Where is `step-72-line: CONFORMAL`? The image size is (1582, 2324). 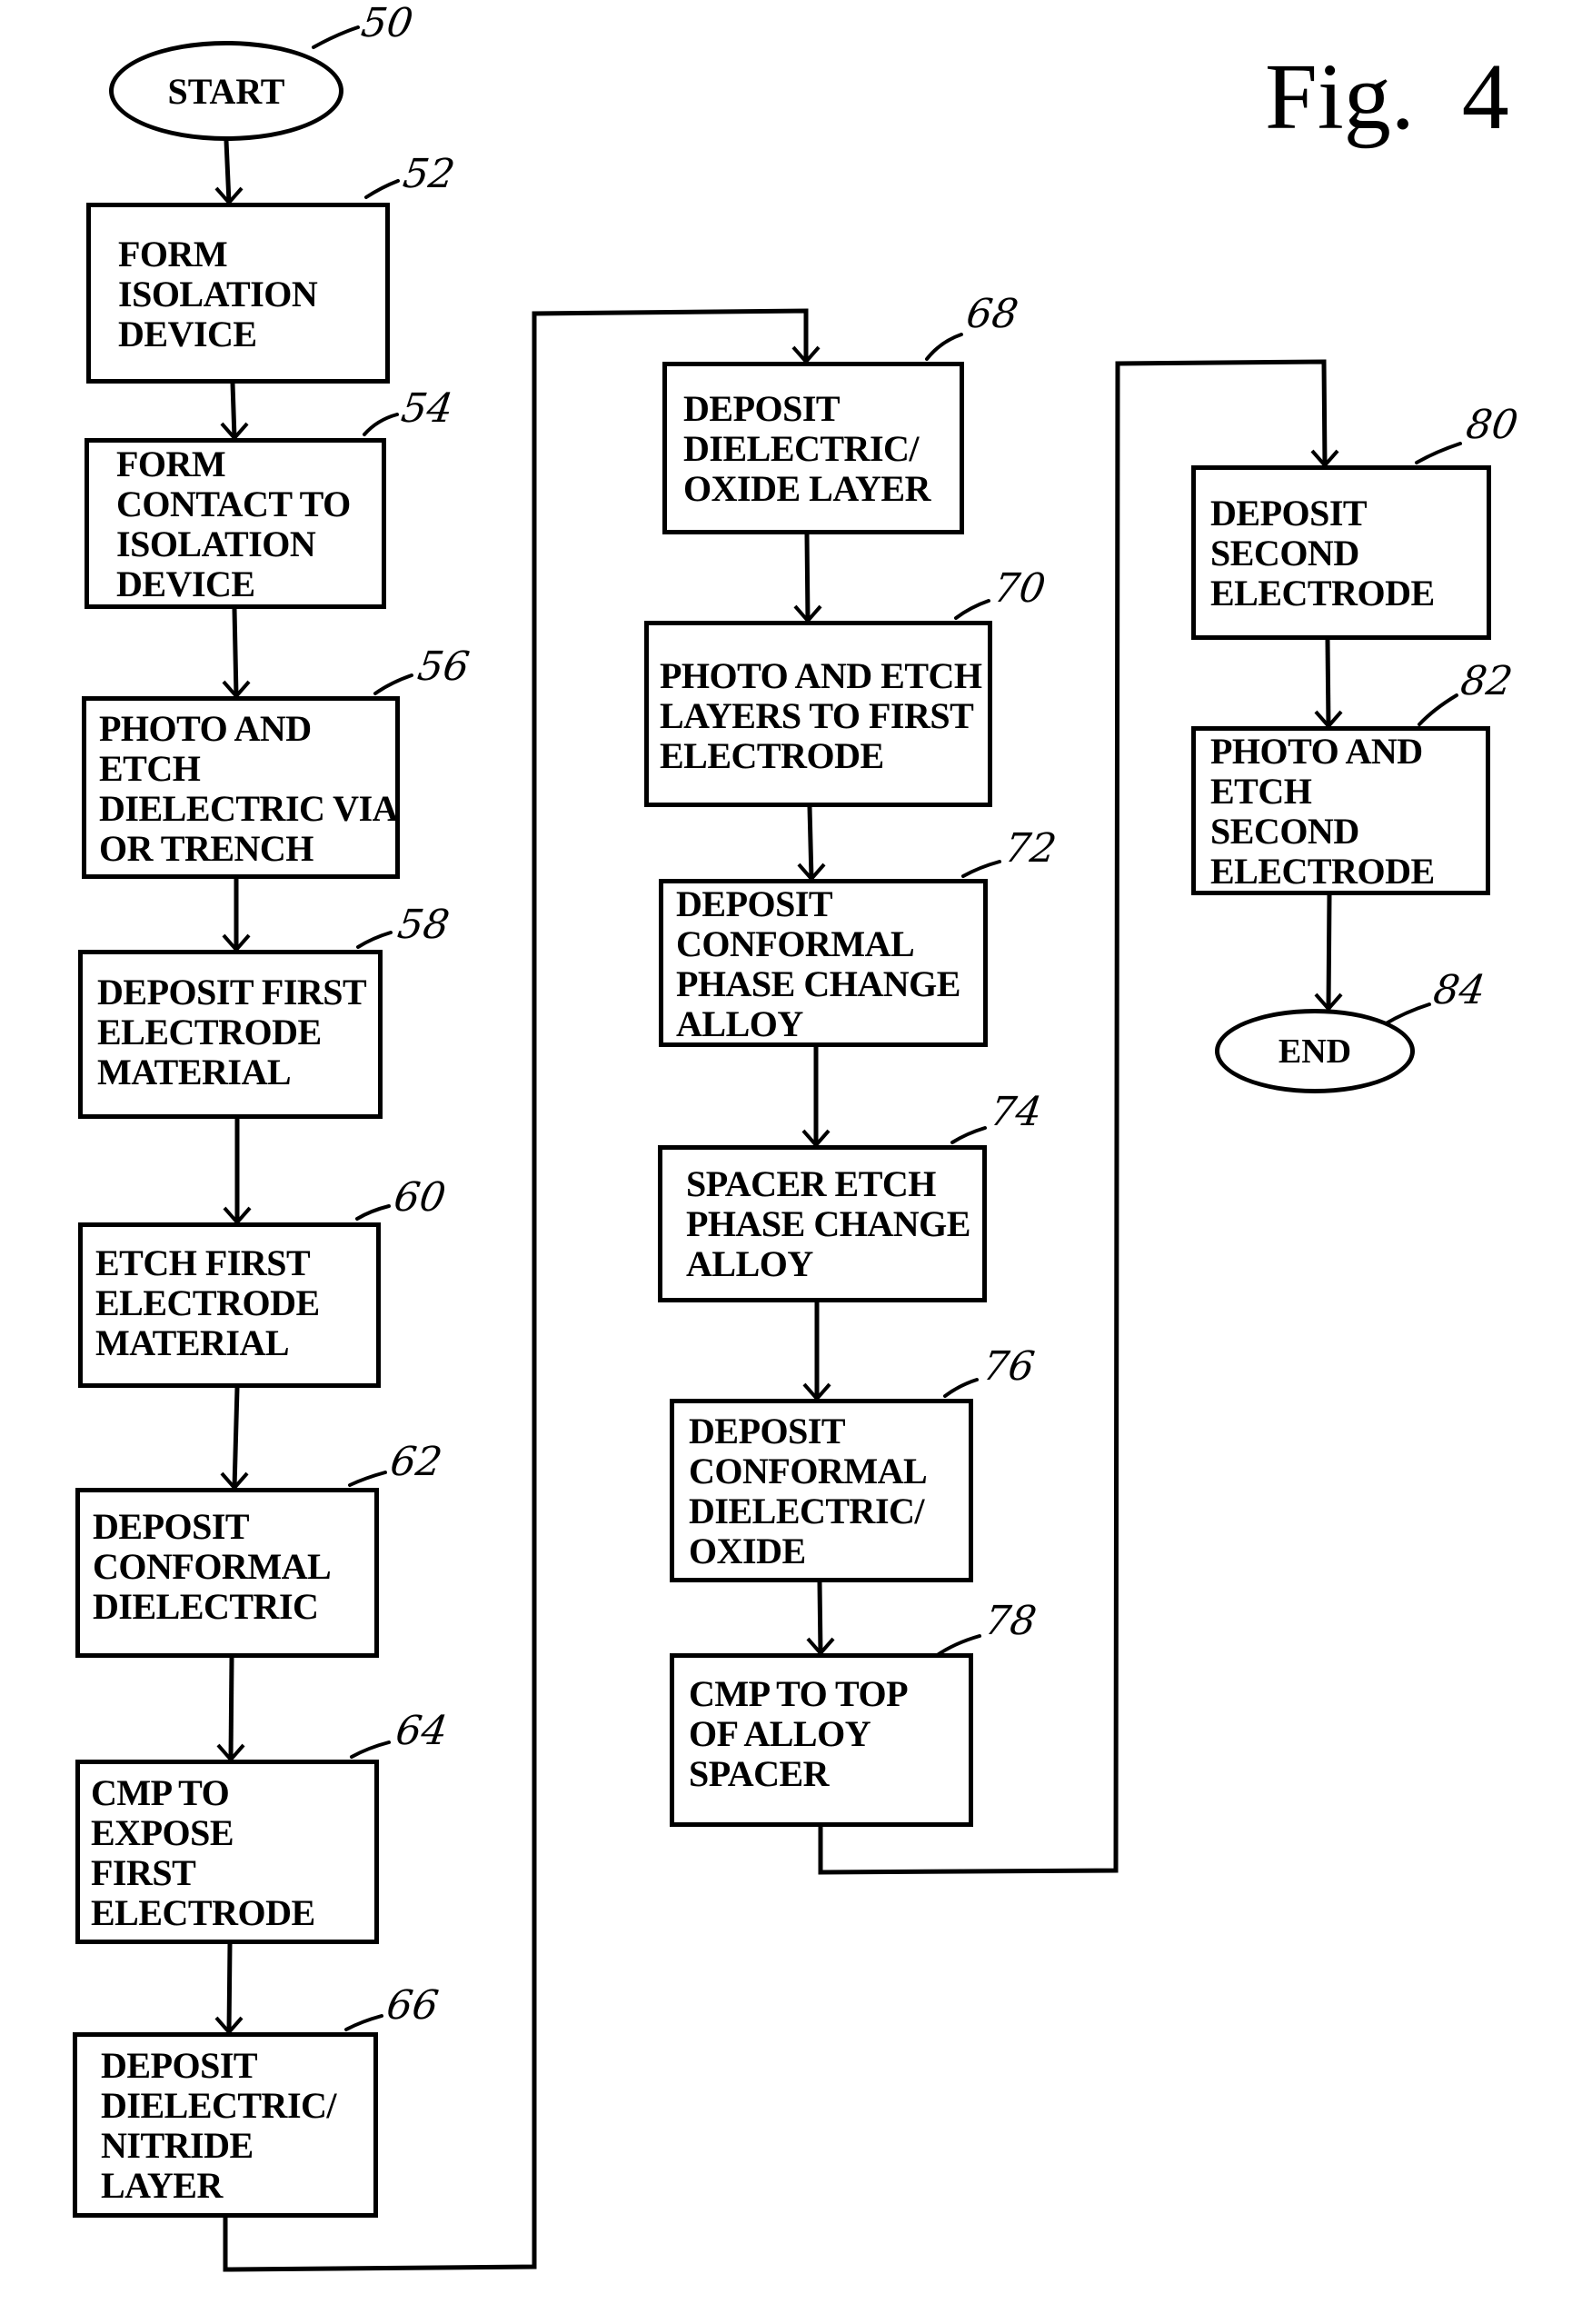
step-72-line: CONFORMAL is located at coordinates (796, 943).